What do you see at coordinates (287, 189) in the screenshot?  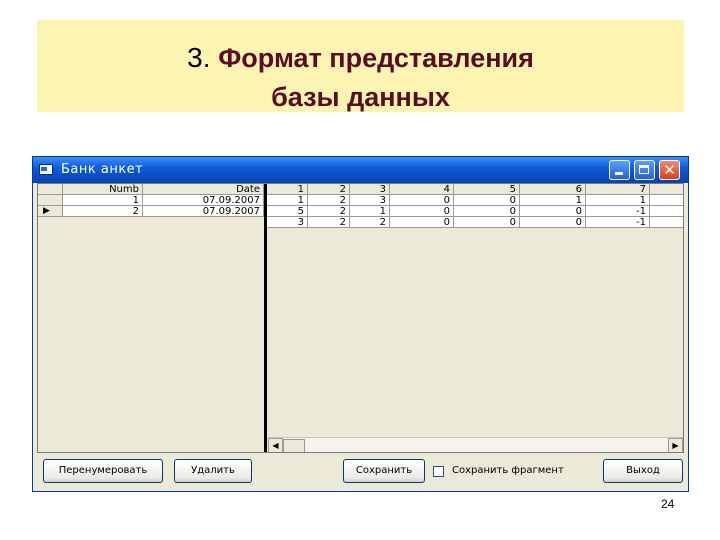 I see `header-col-1: 1` at bounding box center [287, 189].